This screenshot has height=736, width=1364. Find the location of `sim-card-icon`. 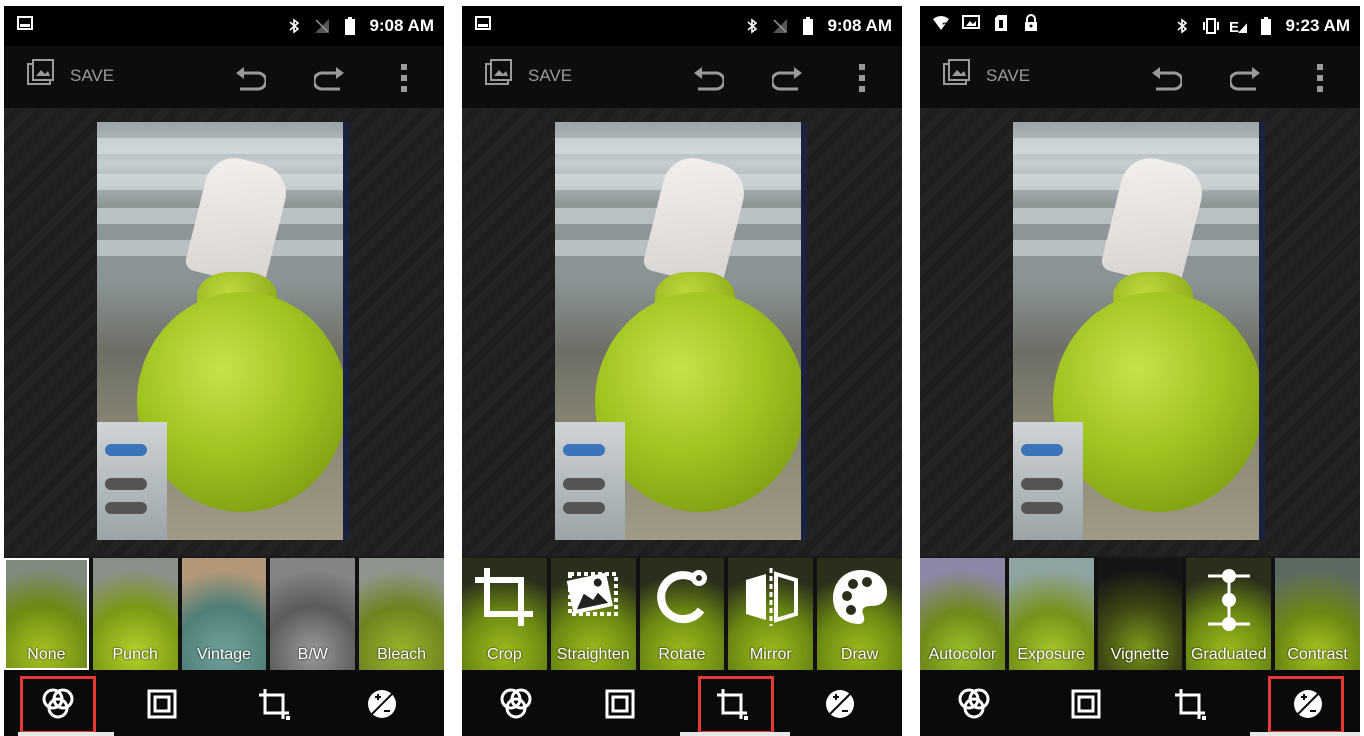

sim-card-icon is located at coordinates (1001, 23).